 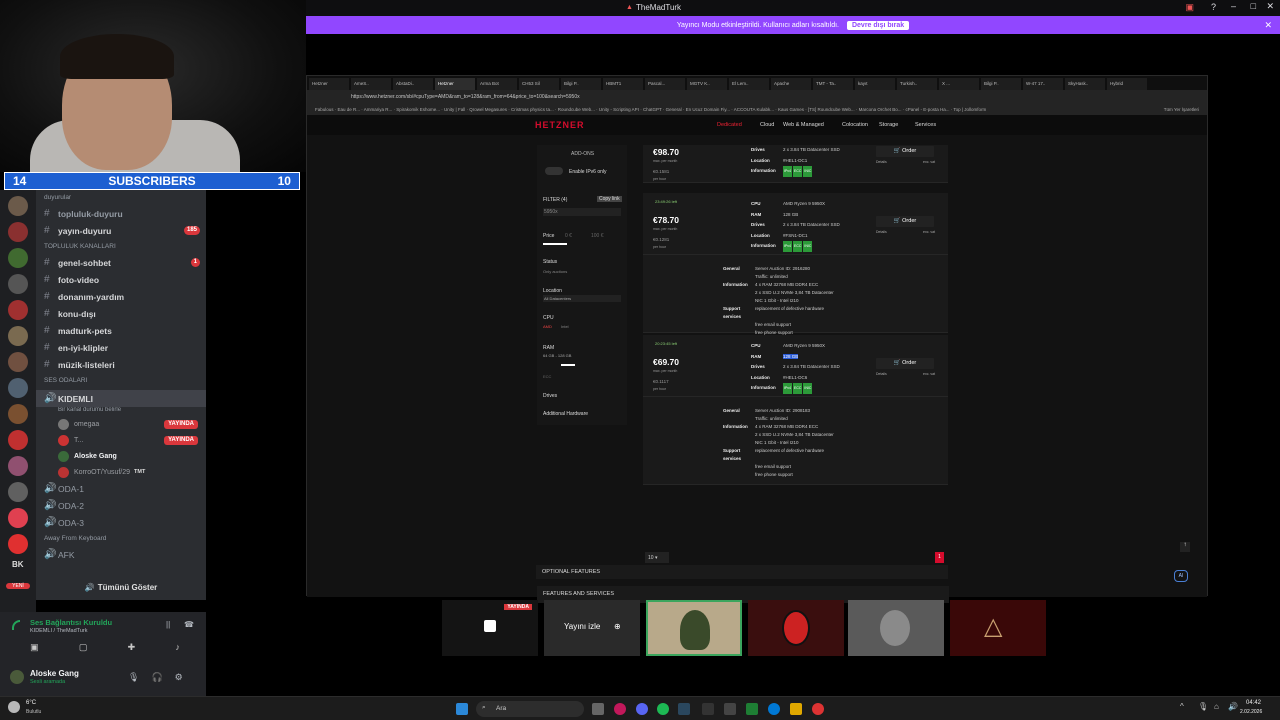 What do you see at coordinates (555, 244) in the screenshot?
I see `price-slider` at bounding box center [555, 244].